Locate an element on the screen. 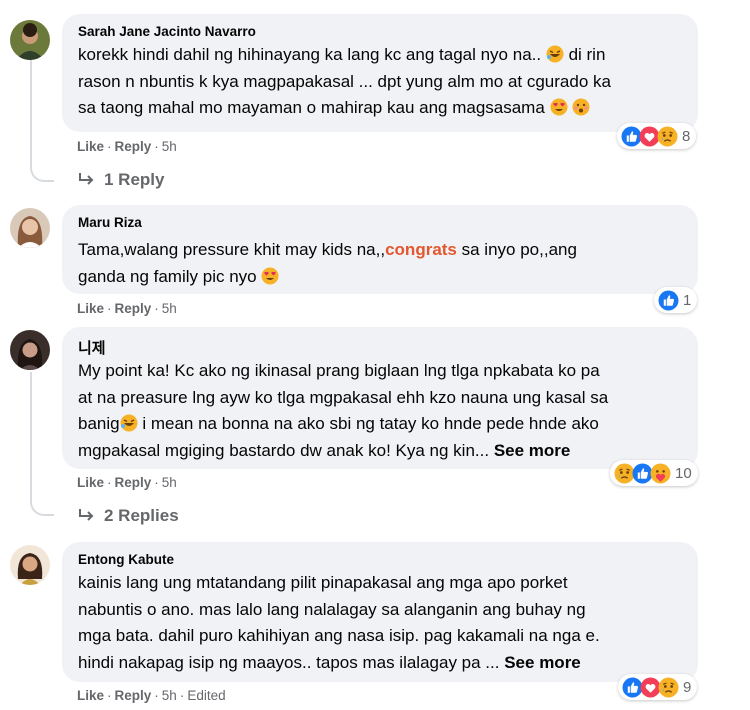 This screenshot has width=750, height=710. view-replies-button: 2 Replies is located at coordinates (128, 516).